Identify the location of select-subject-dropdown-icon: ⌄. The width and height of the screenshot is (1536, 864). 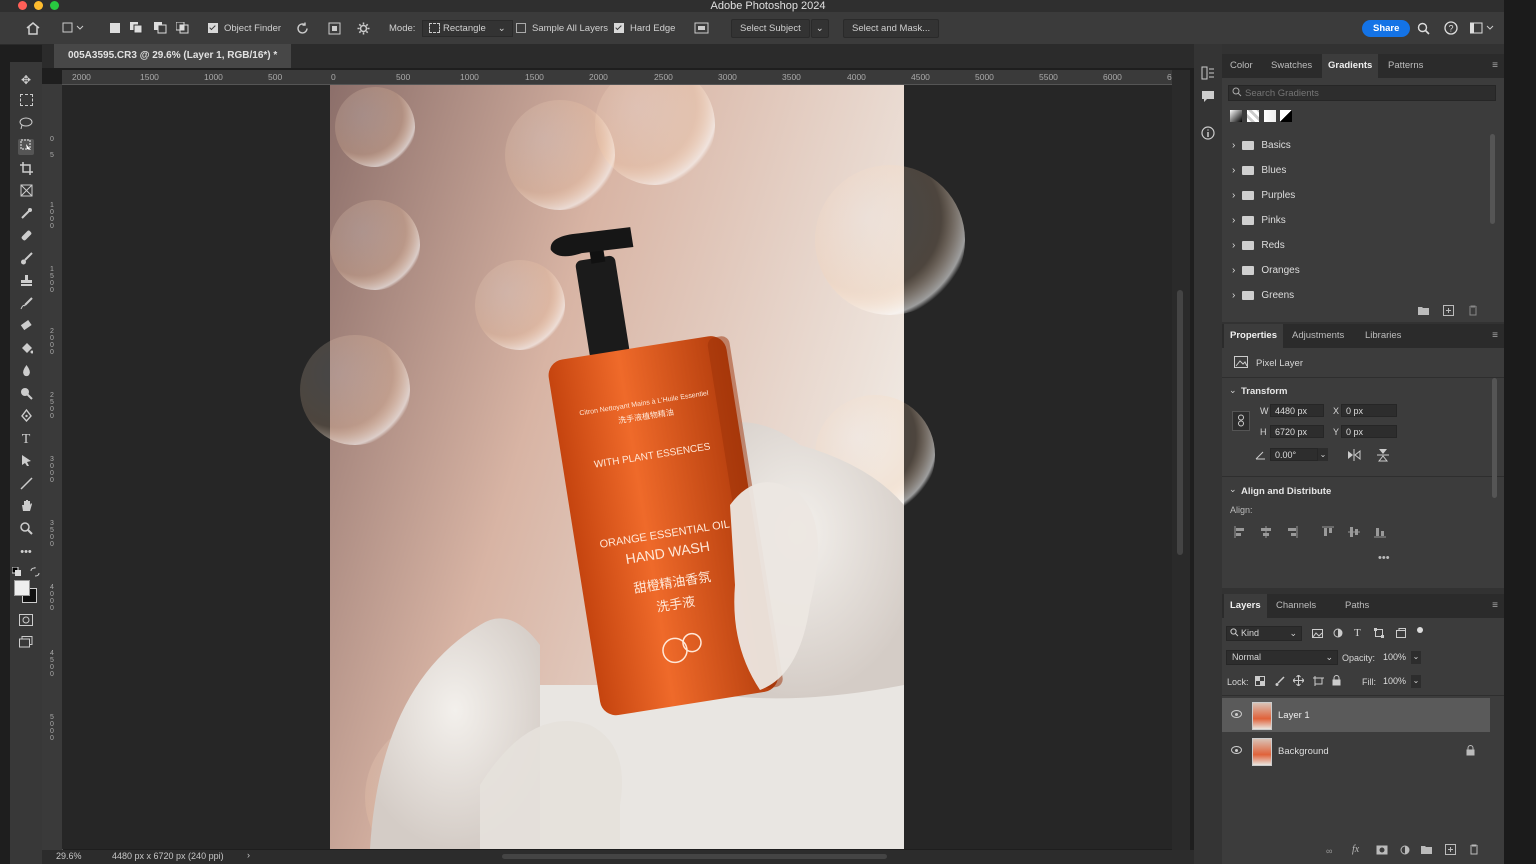
(819, 28).